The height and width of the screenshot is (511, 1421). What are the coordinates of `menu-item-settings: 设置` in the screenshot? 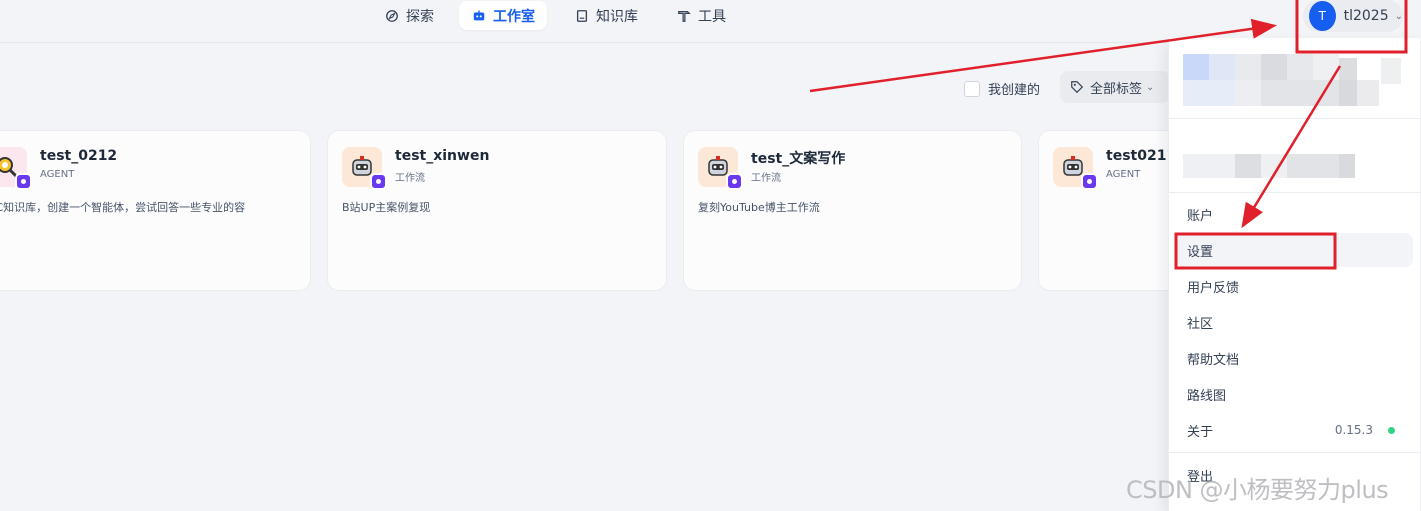 It's located at (1294, 250).